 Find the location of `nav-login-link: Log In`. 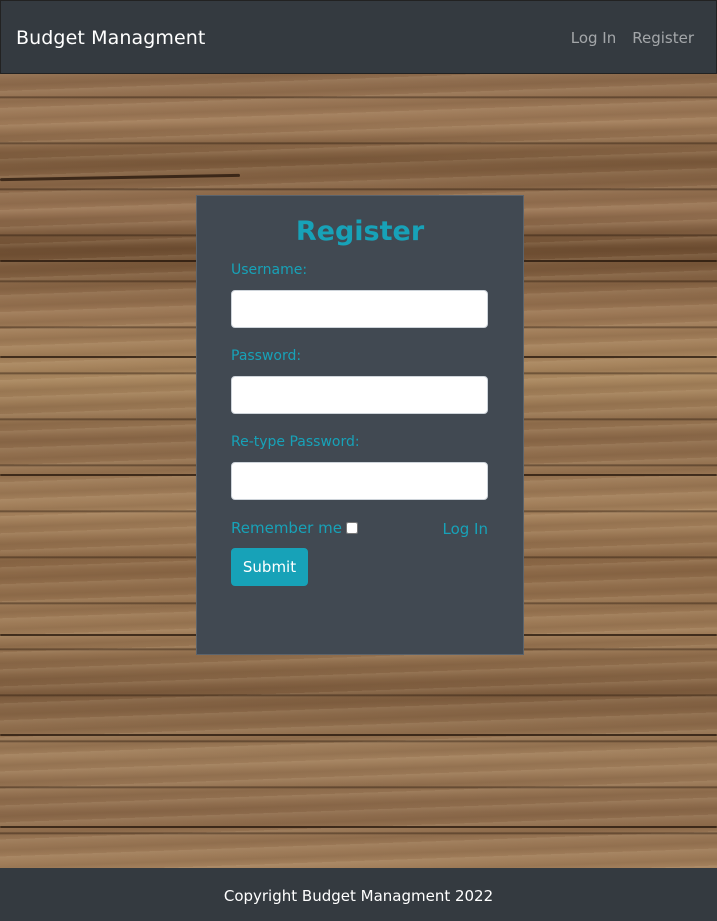

nav-login-link: Log In is located at coordinates (594, 38).